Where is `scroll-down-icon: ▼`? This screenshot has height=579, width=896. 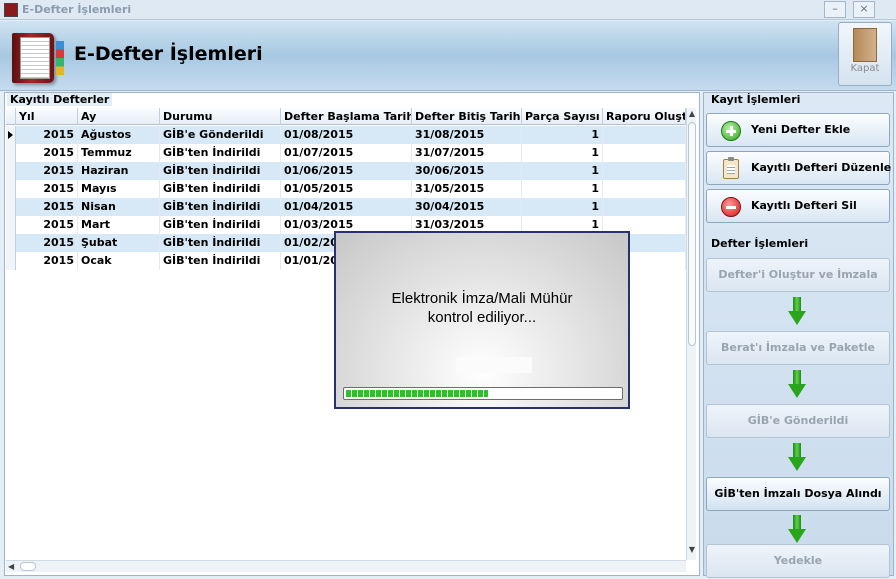 scroll-down-icon: ▼ is located at coordinates (691, 550).